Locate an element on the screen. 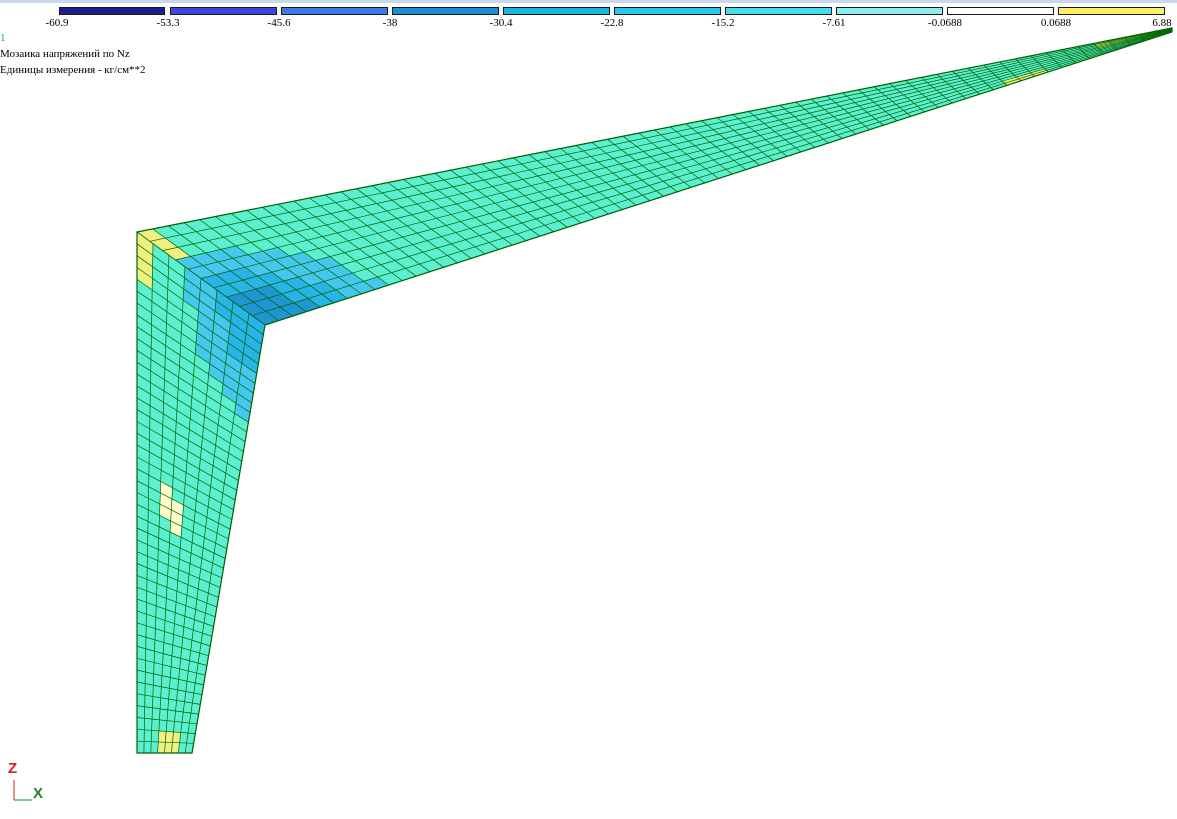 The height and width of the screenshot is (819, 1177). axis-triad: Z X is located at coordinates (33, 785).